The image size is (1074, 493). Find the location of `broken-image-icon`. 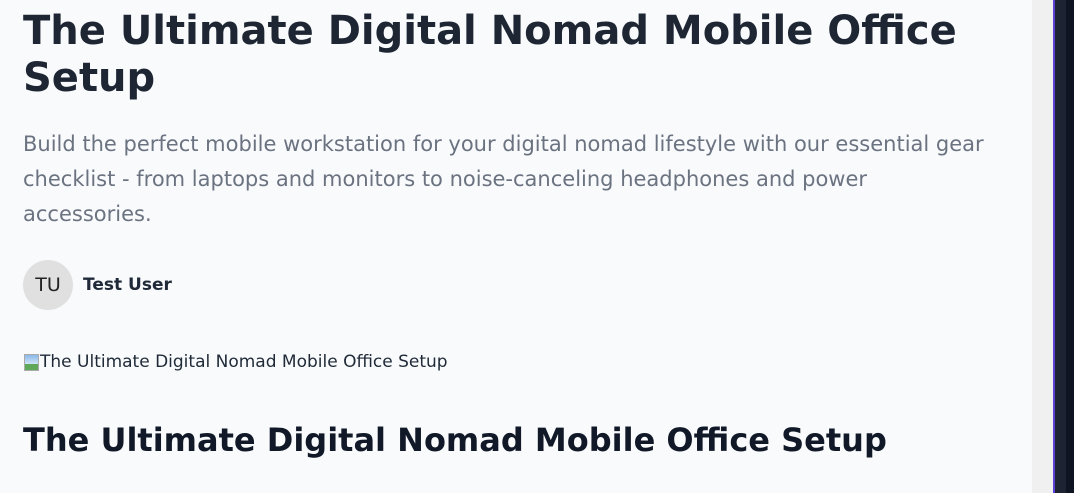

broken-image-icon is located at coordinates (31, 362).